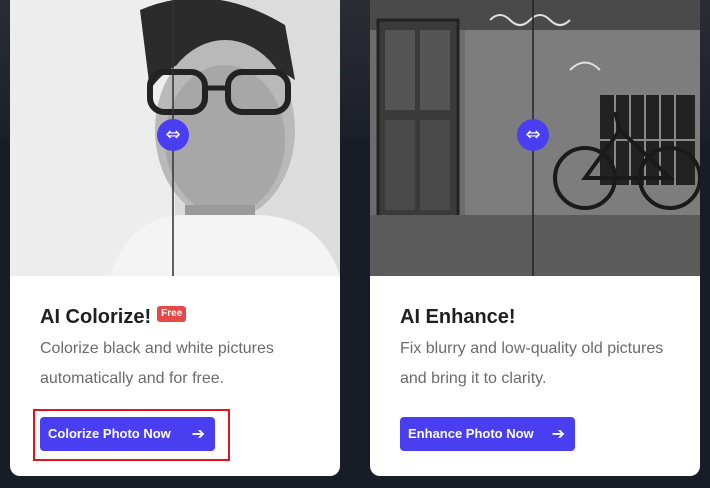 This screenshot has width=710, height=488. I want to click on colorize-photo-button: Colorize Photo Now ➔, so click(127, 434).